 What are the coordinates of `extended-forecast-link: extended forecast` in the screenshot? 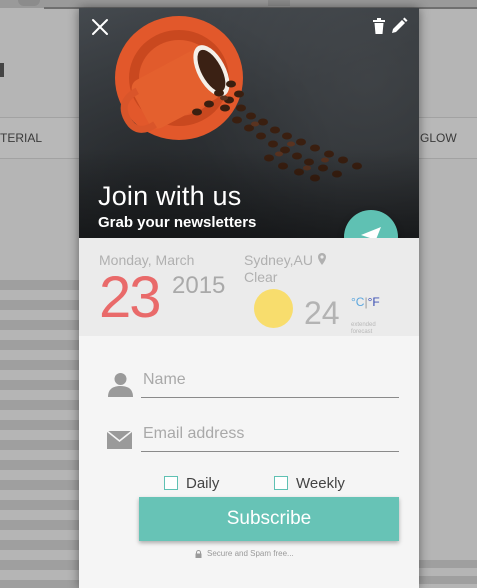 It's located at (371, 329).